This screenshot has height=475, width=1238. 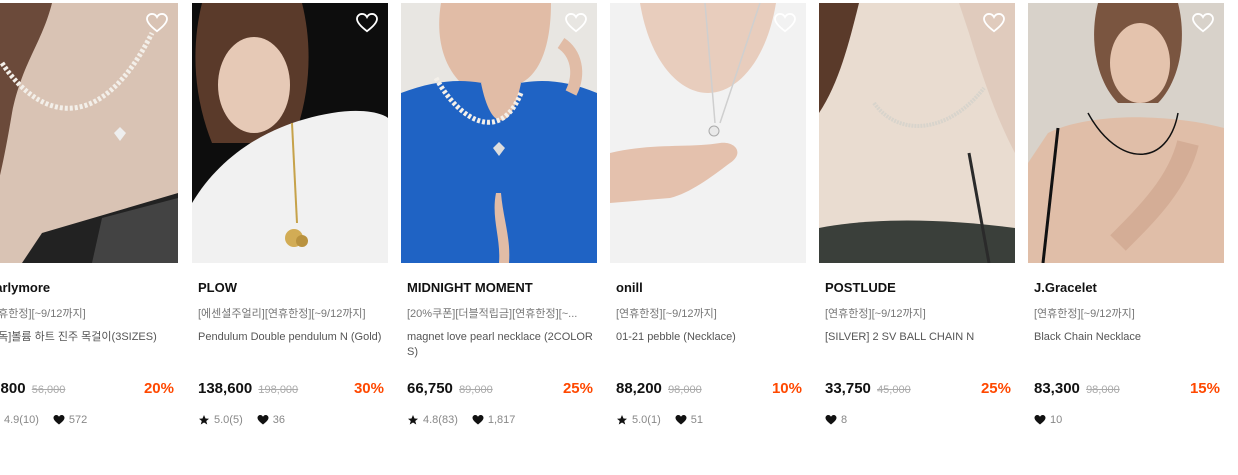 What do you see at coordinates (48, 390) in the screenshot?
I see `original-price: 56,000` at bounding box center [48, 390].